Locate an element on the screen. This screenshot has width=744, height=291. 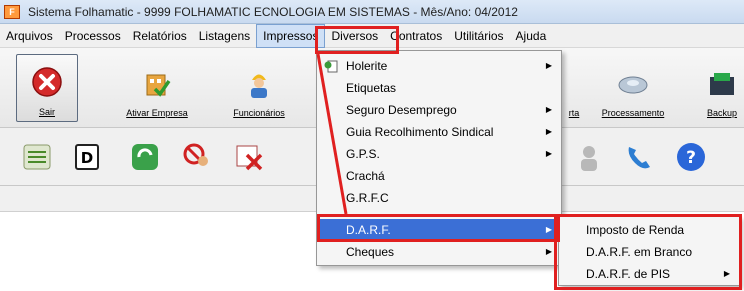
menu-guia-recolhimento-sindical: Guia Recolhimento Sindical ▶ is located at coordinates (439, 132).